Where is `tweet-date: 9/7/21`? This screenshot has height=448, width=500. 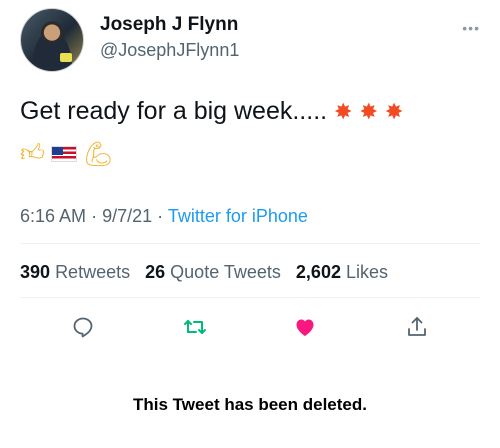
tweet-date: 9/7/21 is located at coordinates (127, 216).